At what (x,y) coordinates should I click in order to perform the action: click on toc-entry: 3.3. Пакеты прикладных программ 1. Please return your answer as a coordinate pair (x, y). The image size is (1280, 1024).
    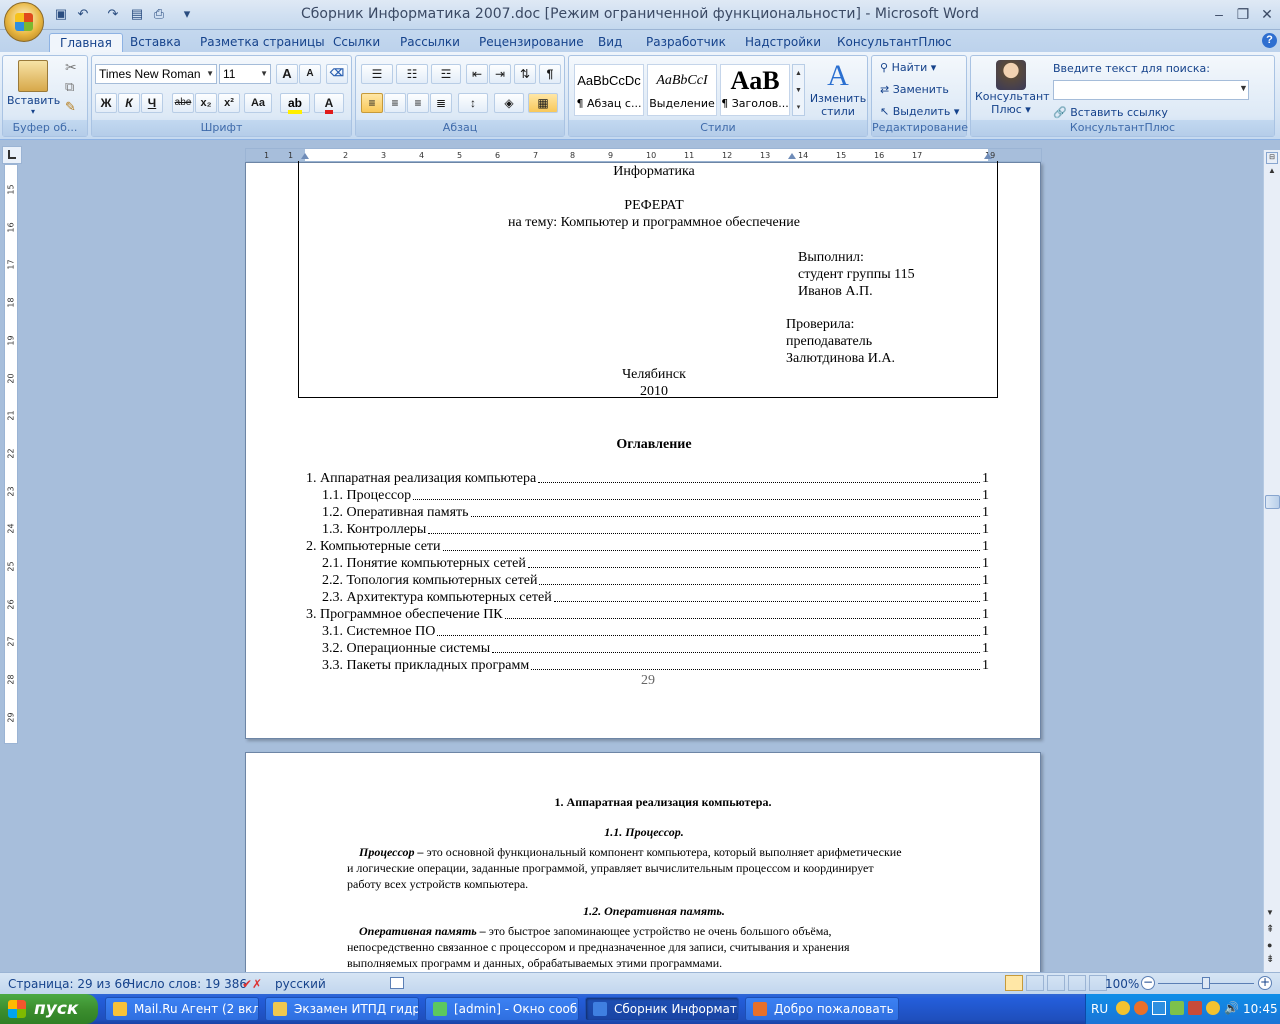
    Looking at the image, I should click on (655, 665).